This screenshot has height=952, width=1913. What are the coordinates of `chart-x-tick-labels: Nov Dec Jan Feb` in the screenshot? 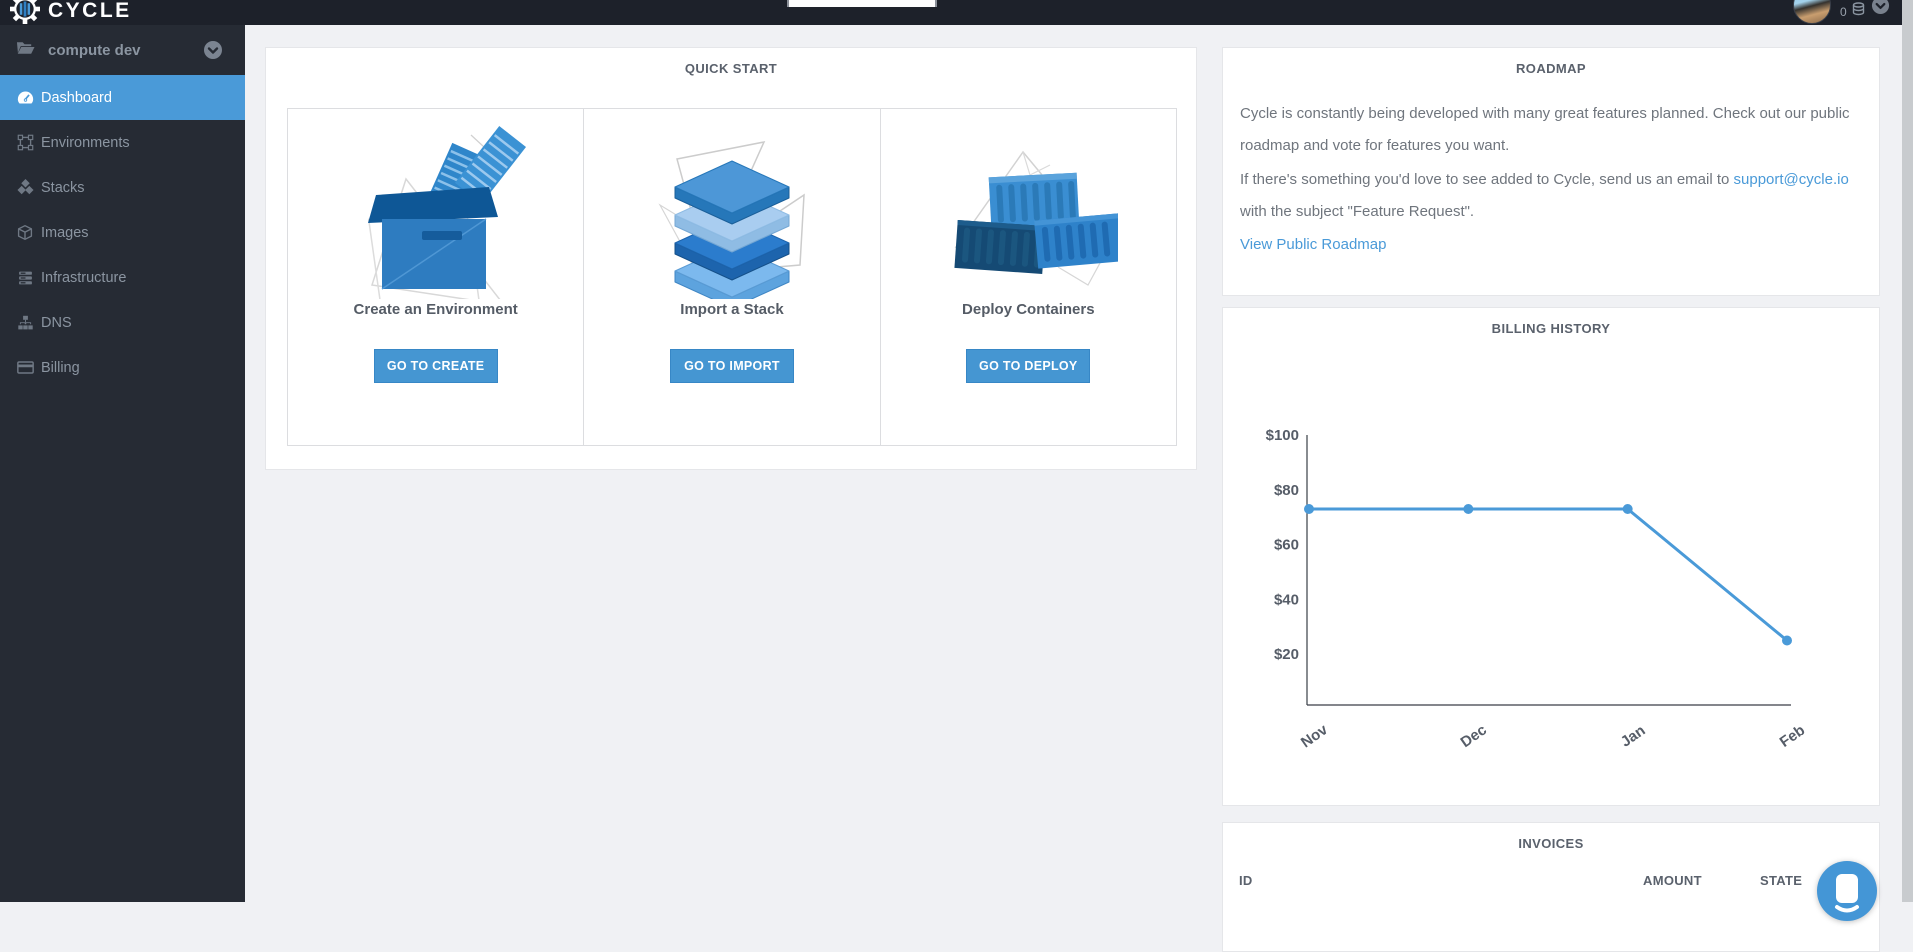 It's located at (1553, 736).